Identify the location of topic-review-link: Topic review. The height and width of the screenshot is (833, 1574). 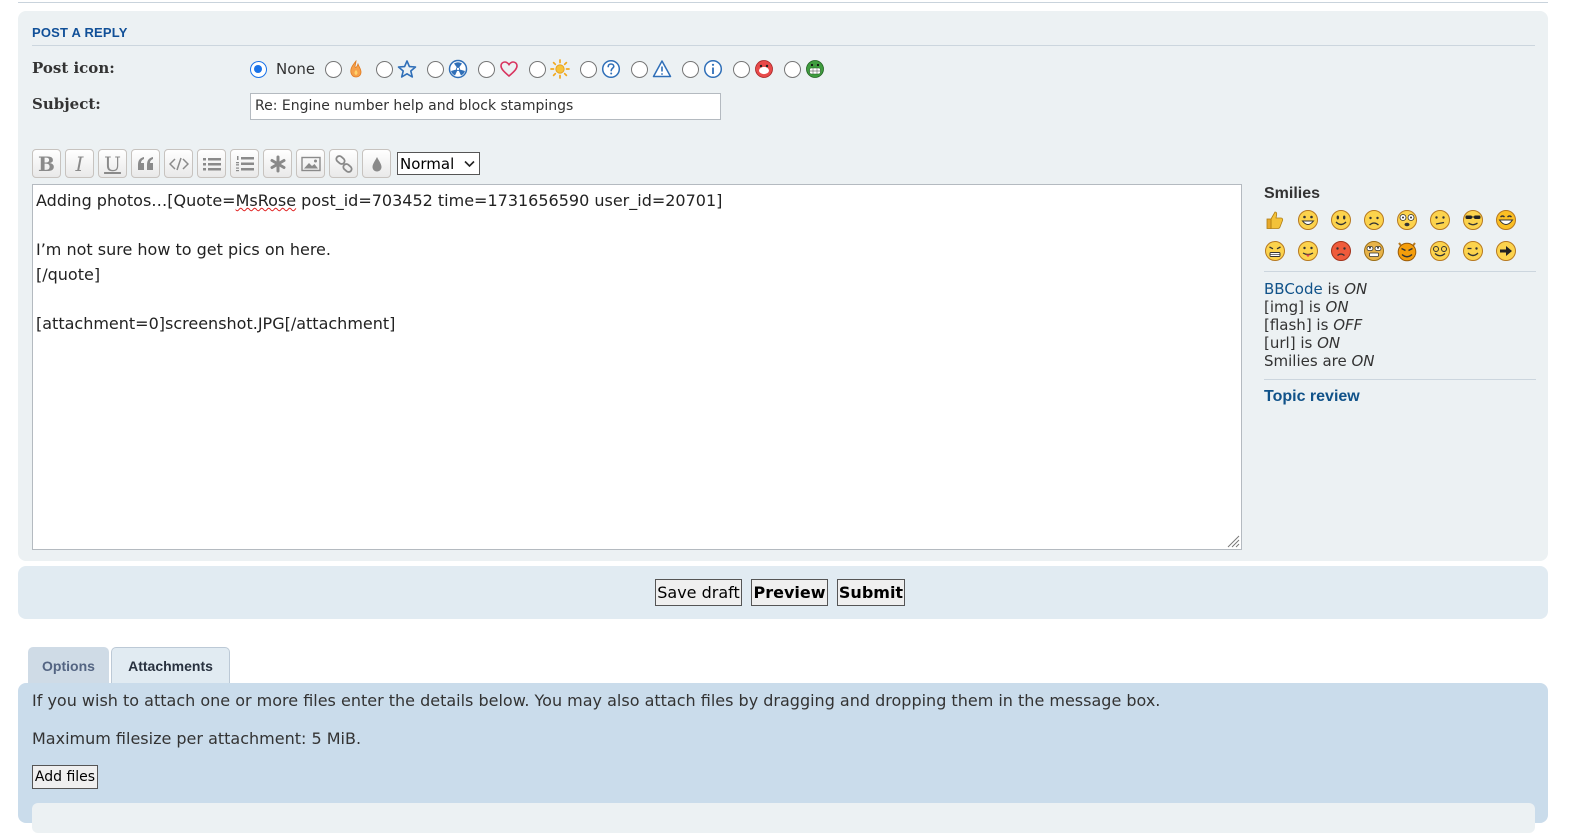
(1400, 397).